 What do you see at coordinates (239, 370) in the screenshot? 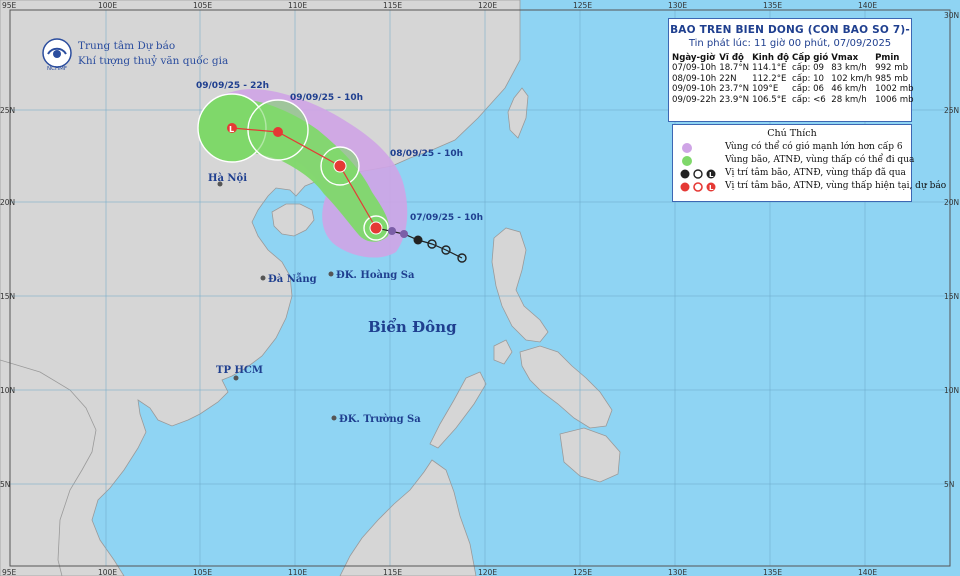
I see `label-hcm: TP HCM` at bounding box center [239, 370].